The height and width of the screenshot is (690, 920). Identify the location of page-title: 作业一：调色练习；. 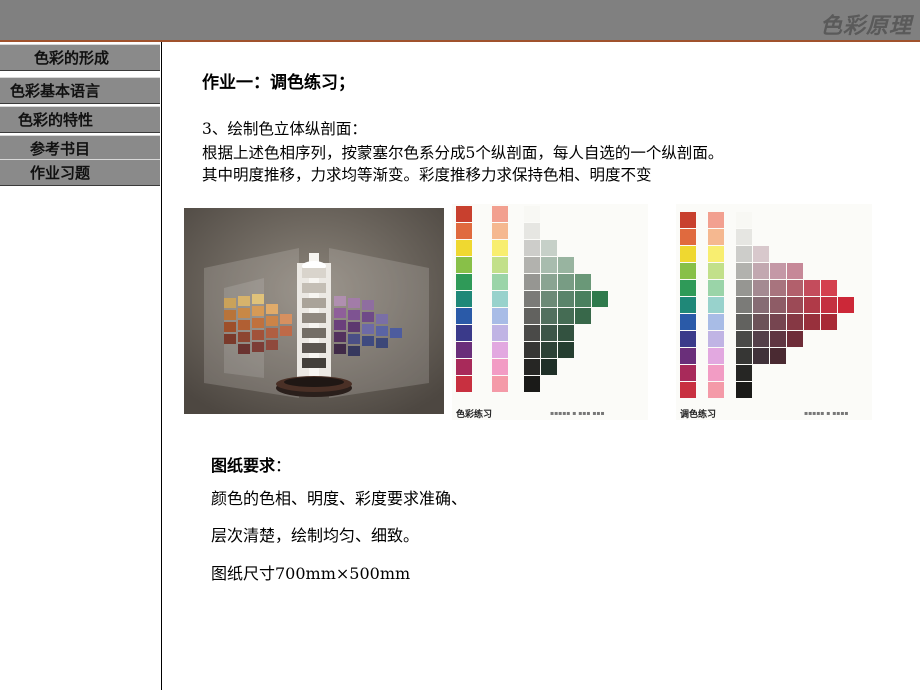
(278, 83).